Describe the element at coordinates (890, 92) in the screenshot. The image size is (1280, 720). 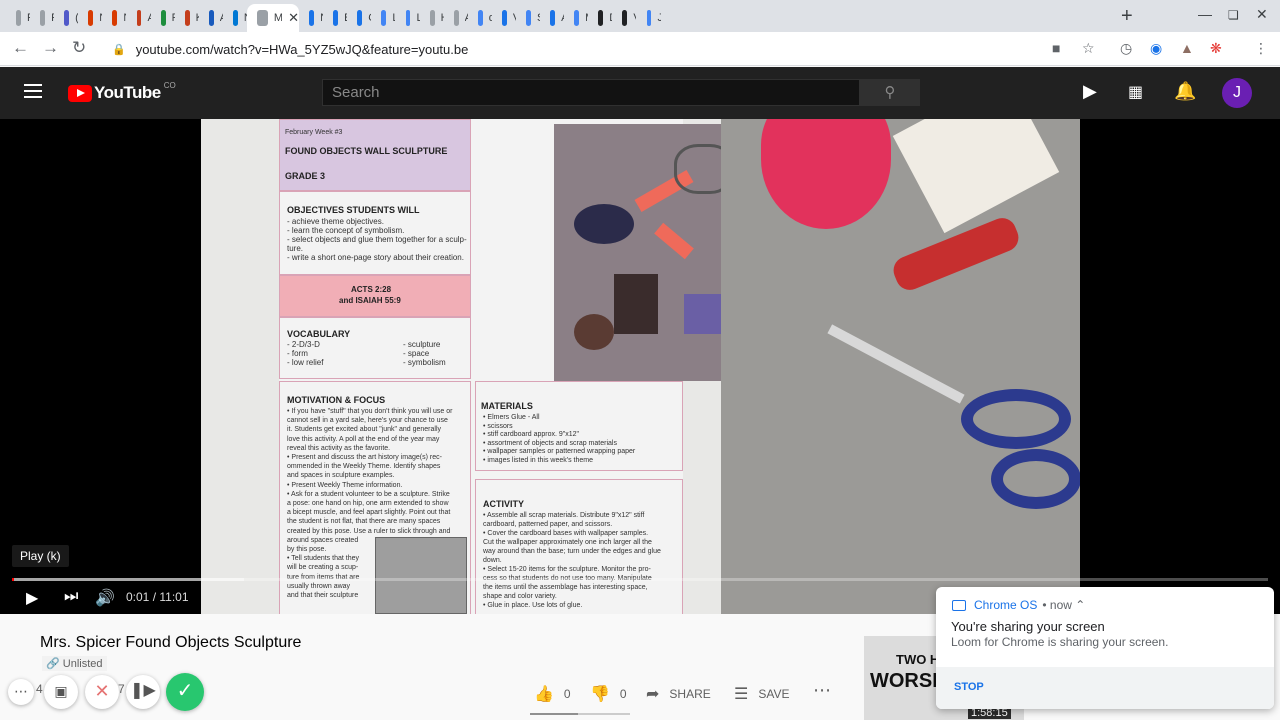
I see `search-button: ⚲` at that location.